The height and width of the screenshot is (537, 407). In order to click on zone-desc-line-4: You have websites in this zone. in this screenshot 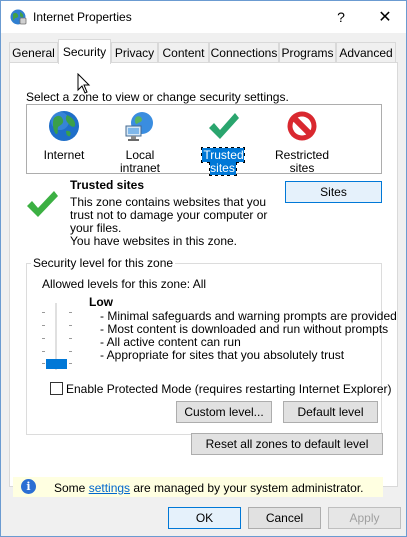, I will do `click(153, 241)`.